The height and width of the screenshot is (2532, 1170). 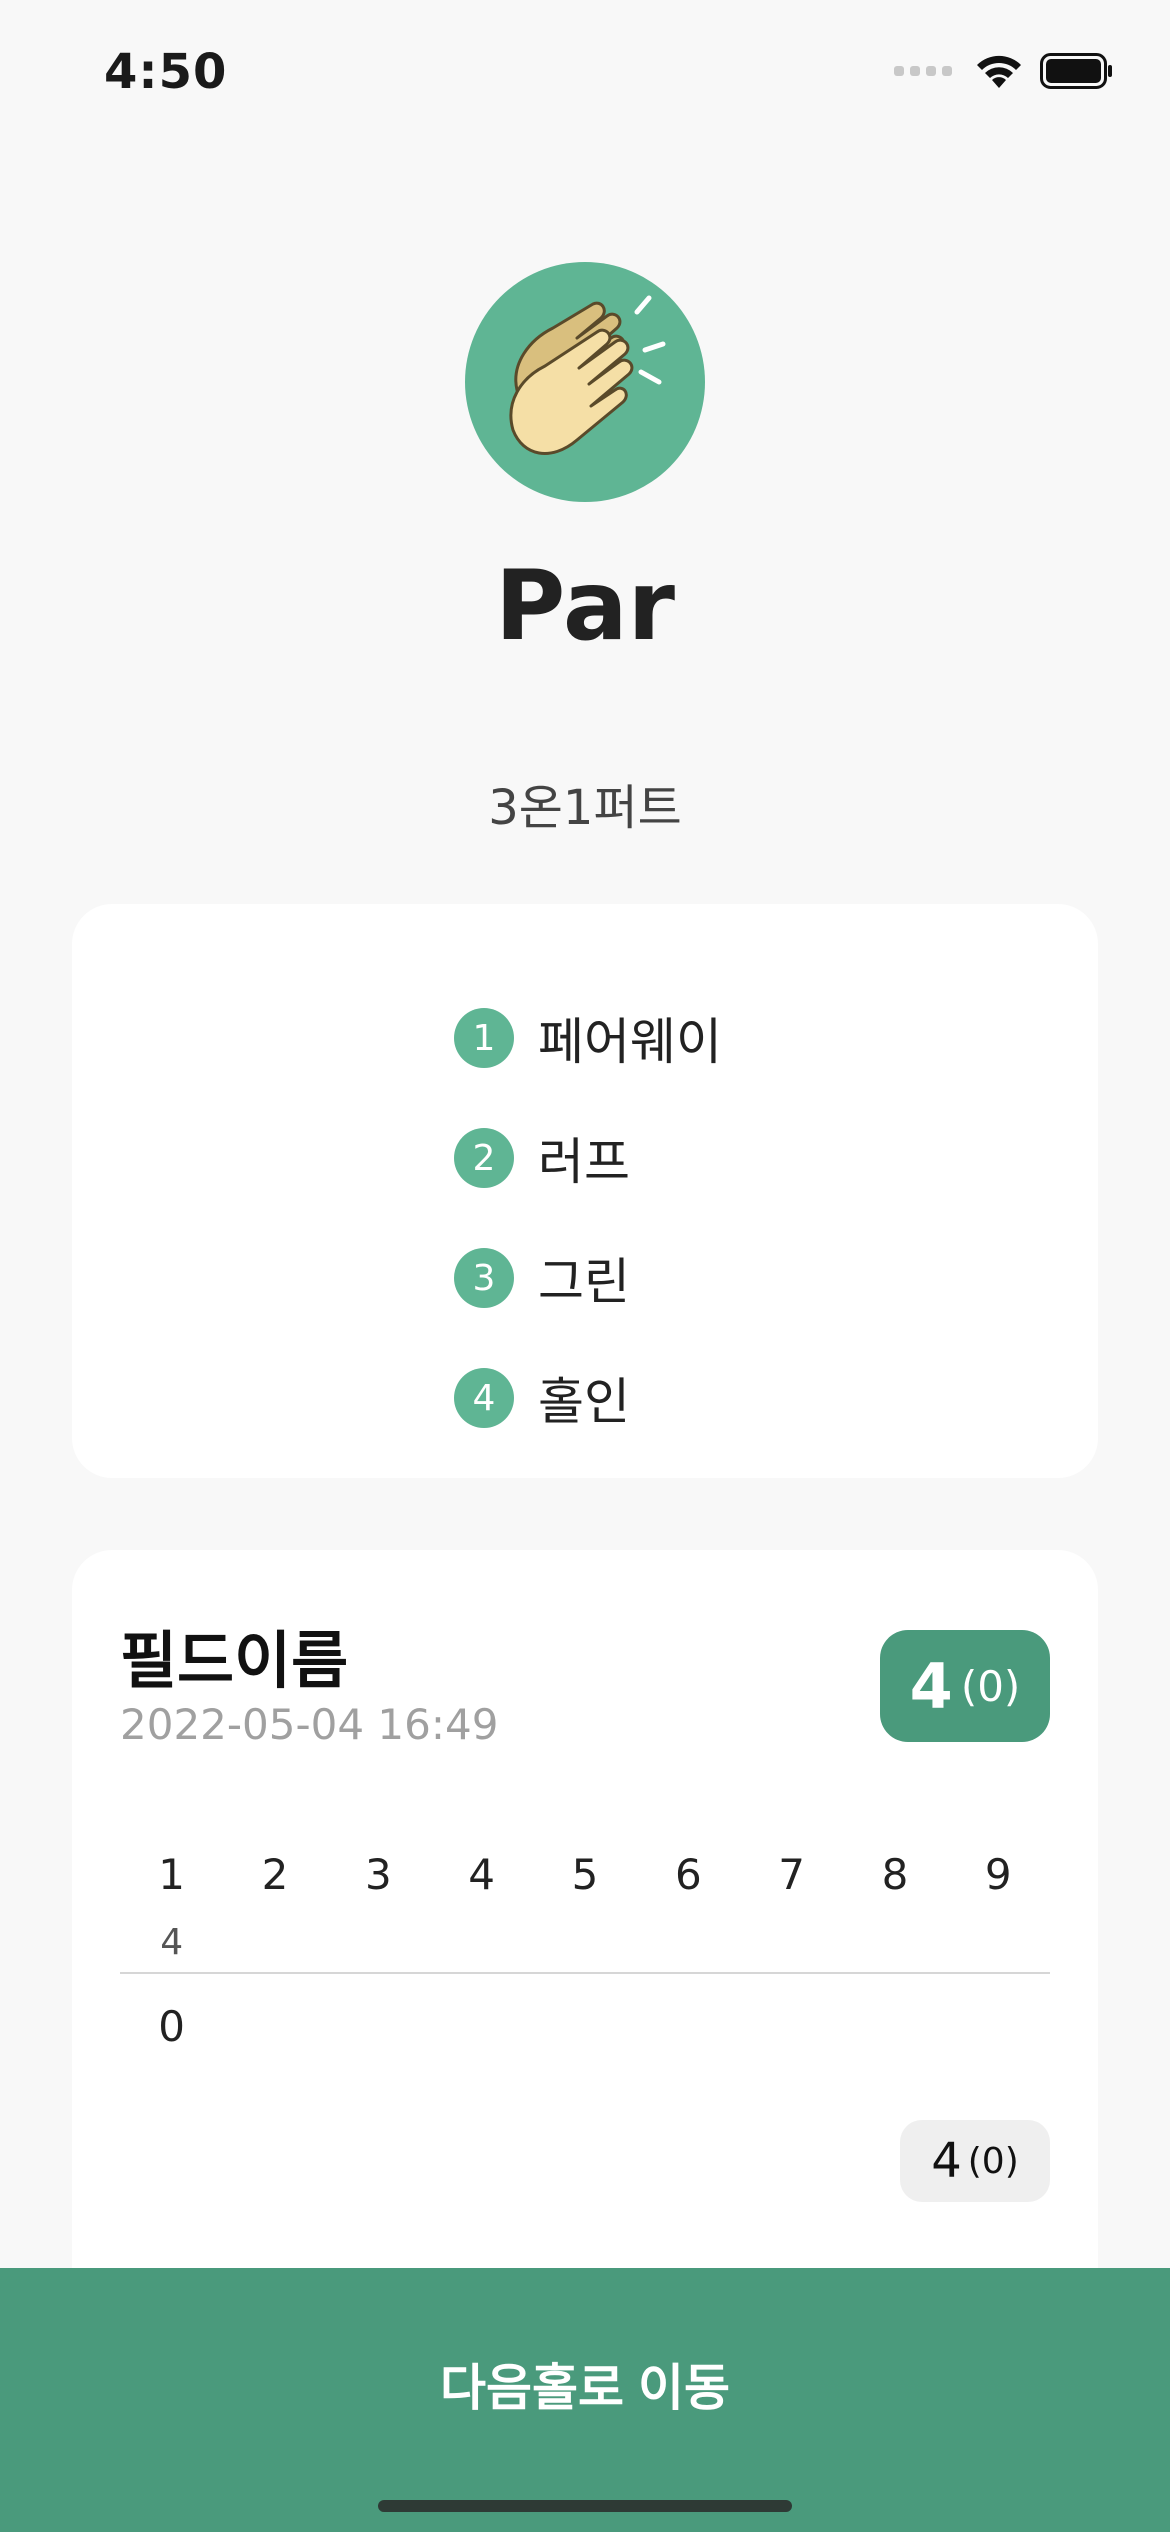 I want to click on shot-label: 러프, so click(x=584, y=1162).